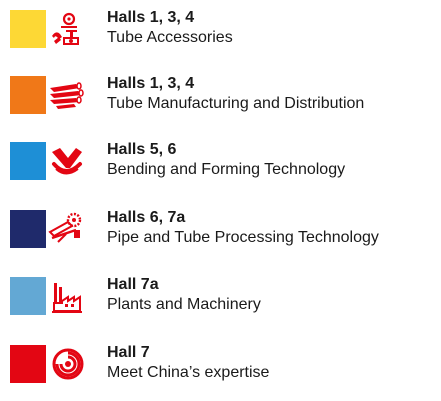 The height and width of the screenshot is (401, 441). Describe the element at coordinates (184, 304) in the screenshot. I see `category-label: Plants and Machinery` at that location.